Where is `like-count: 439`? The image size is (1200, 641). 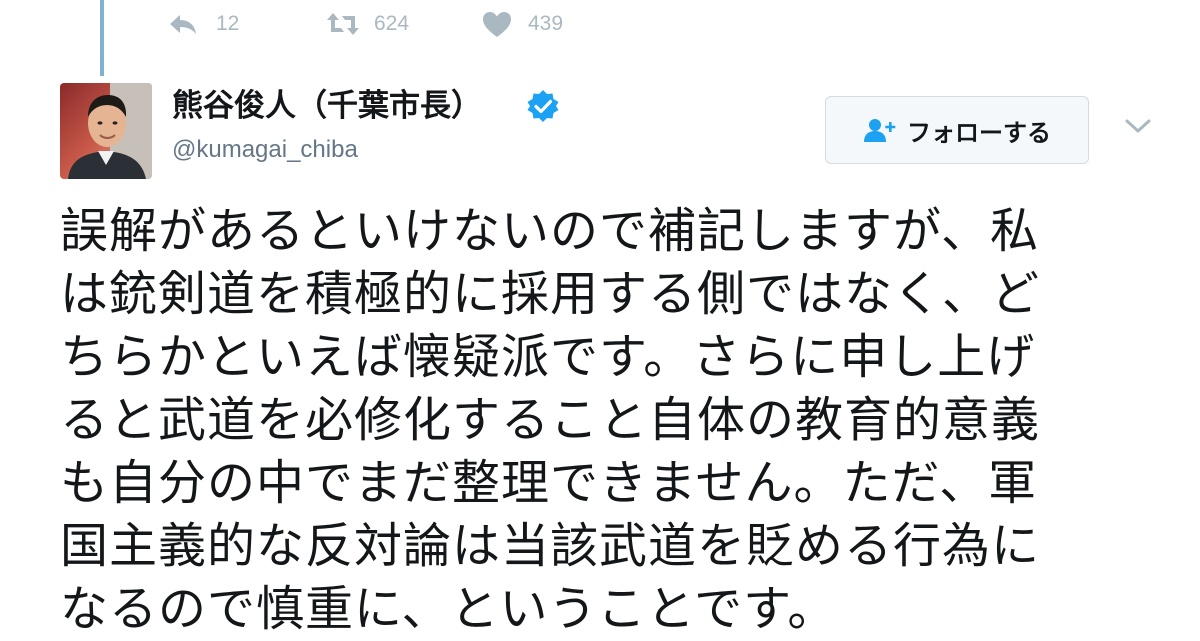
like-count: 439 is located at coordinates (546, 23).